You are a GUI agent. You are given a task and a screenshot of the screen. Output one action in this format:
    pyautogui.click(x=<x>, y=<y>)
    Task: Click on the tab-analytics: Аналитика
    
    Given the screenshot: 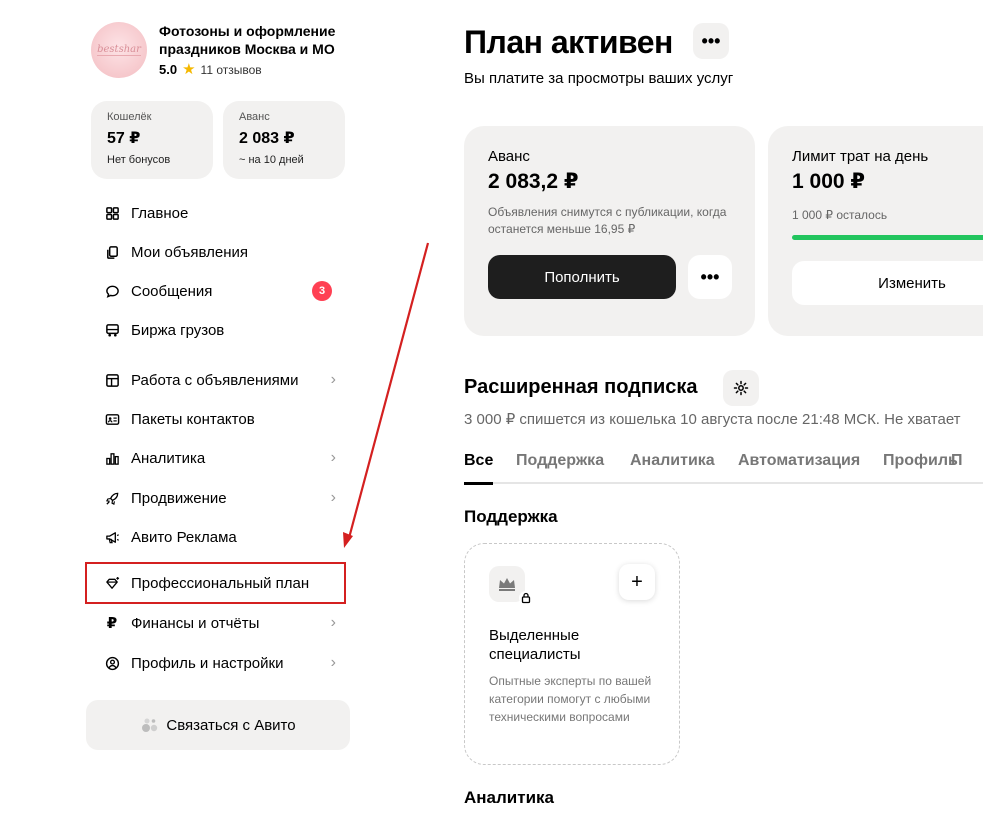 What is the action you would take?
    pyautogui.click(x=672, y=468)
    